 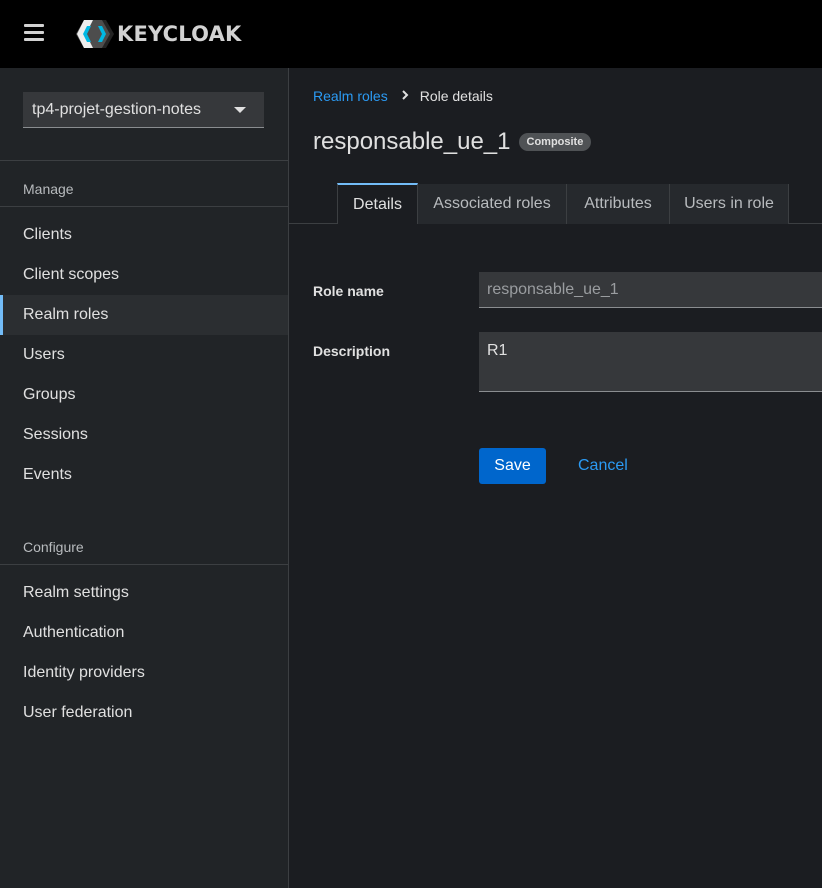 I want to click on tab-label: Details, so click(x=377, y=204).